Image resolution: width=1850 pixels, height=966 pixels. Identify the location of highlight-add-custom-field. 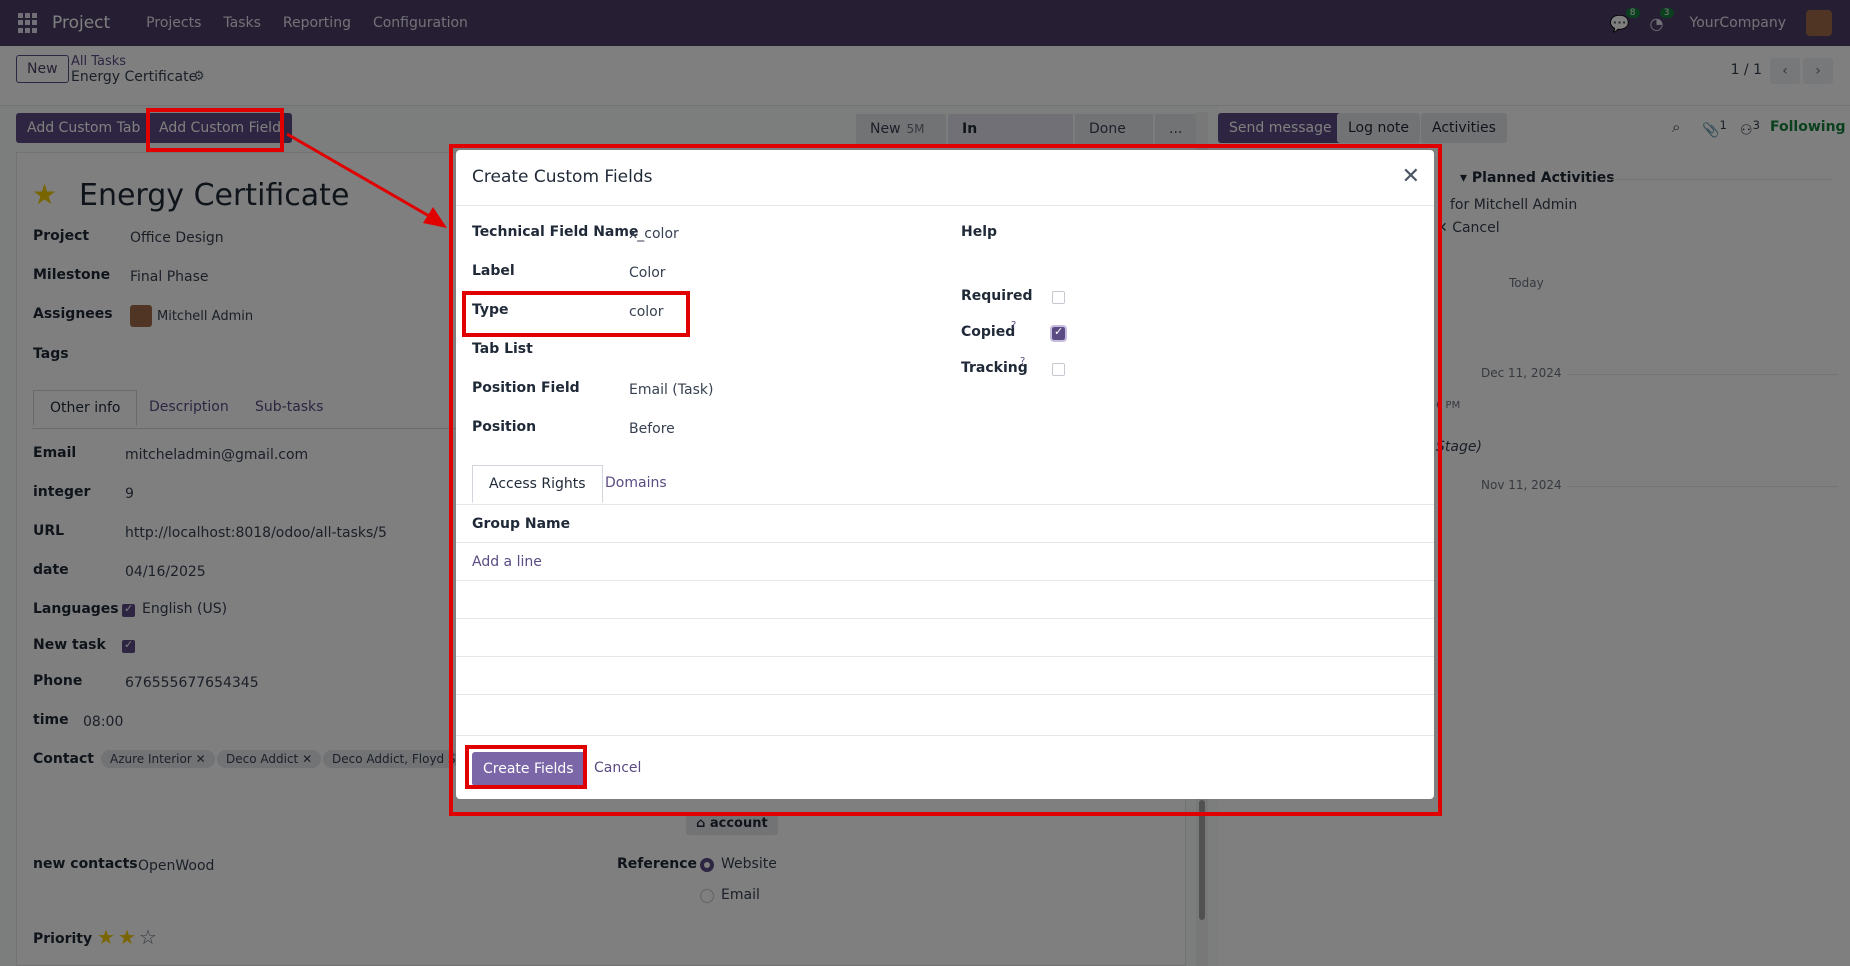
(215, 130).